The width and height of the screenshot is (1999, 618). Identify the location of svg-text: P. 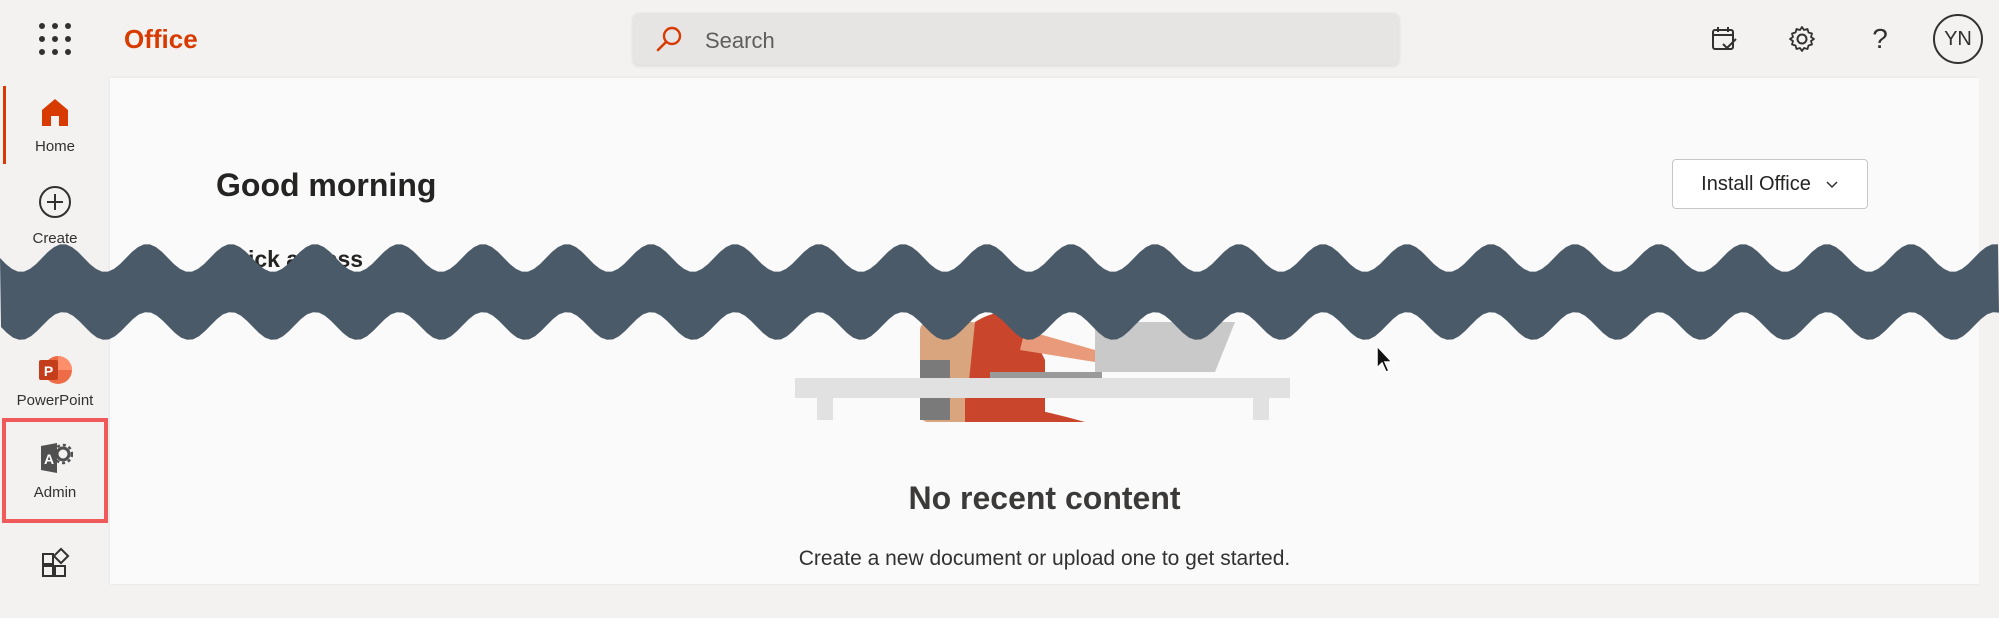
(48, 371).